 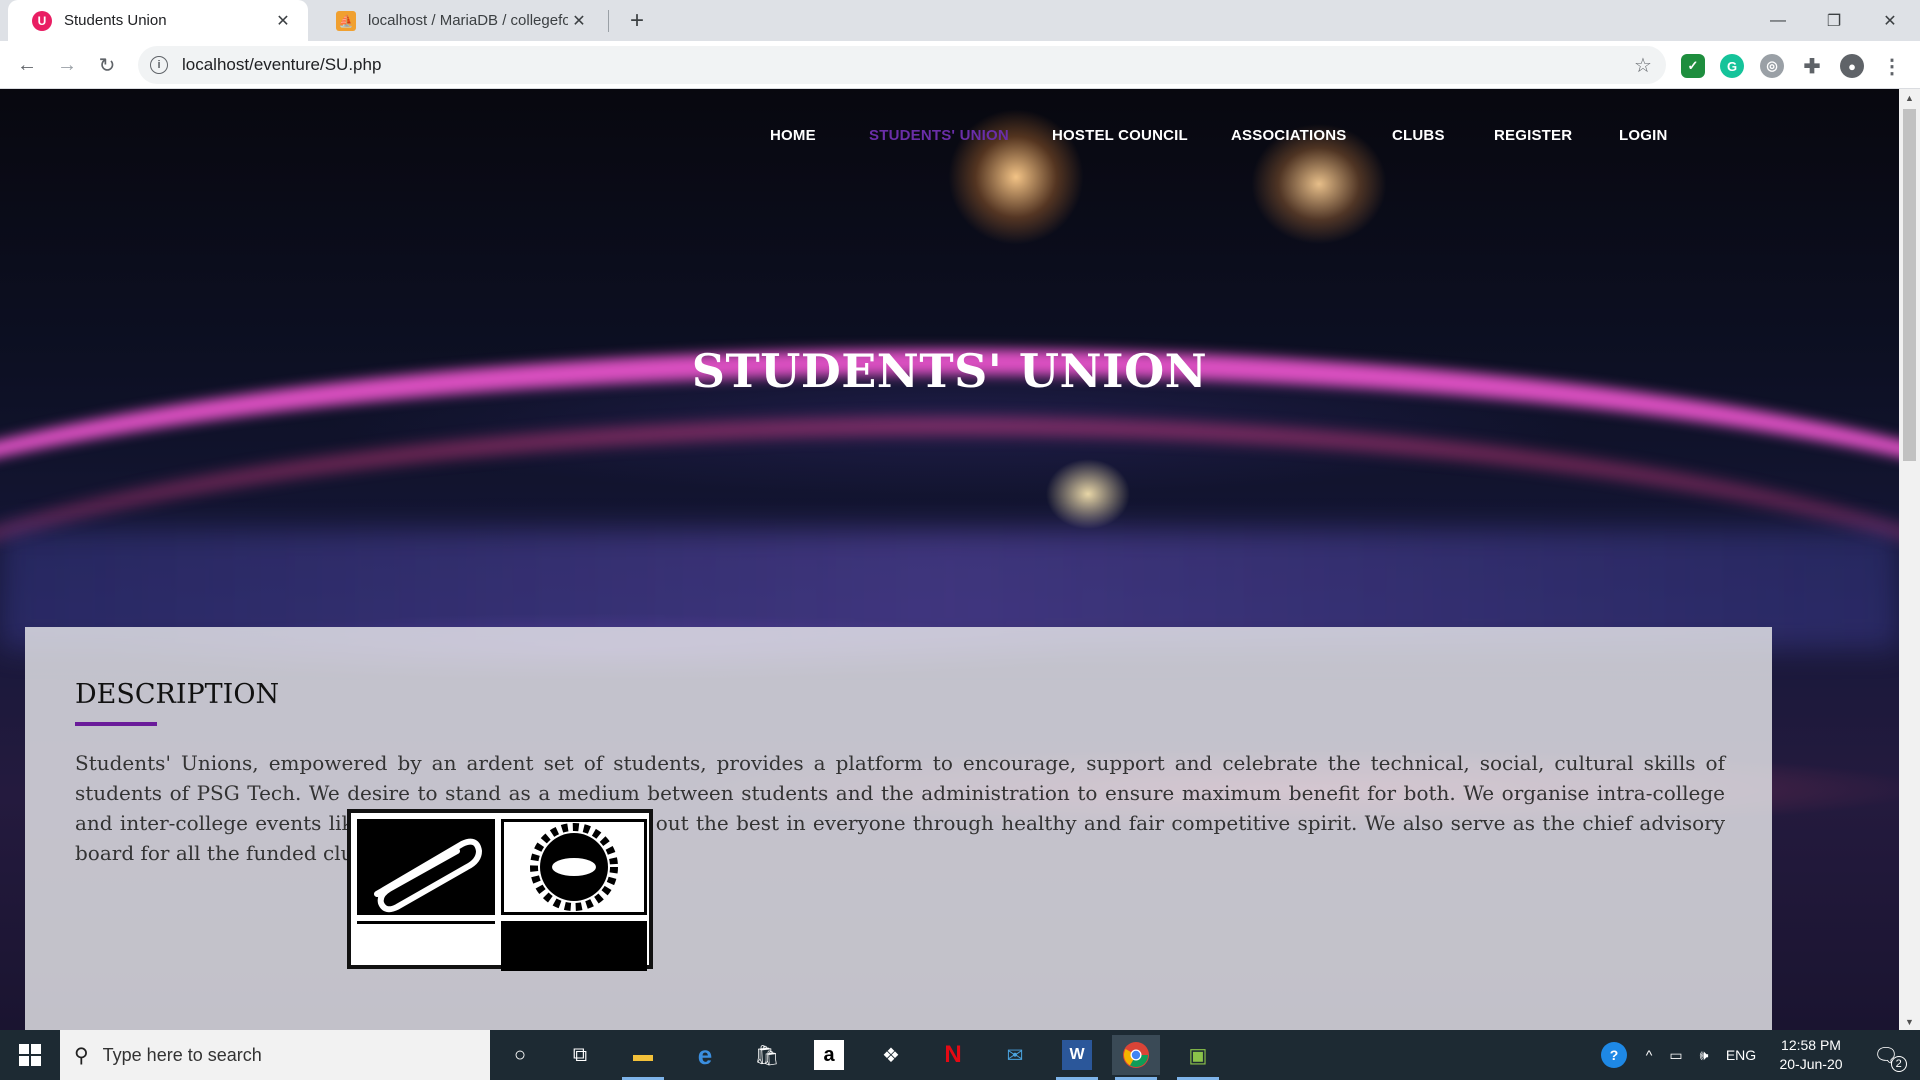 What do you see at coordinates (116, 724) in the screenshot?
I see `heading-underline` at bounding box center [116, 724].